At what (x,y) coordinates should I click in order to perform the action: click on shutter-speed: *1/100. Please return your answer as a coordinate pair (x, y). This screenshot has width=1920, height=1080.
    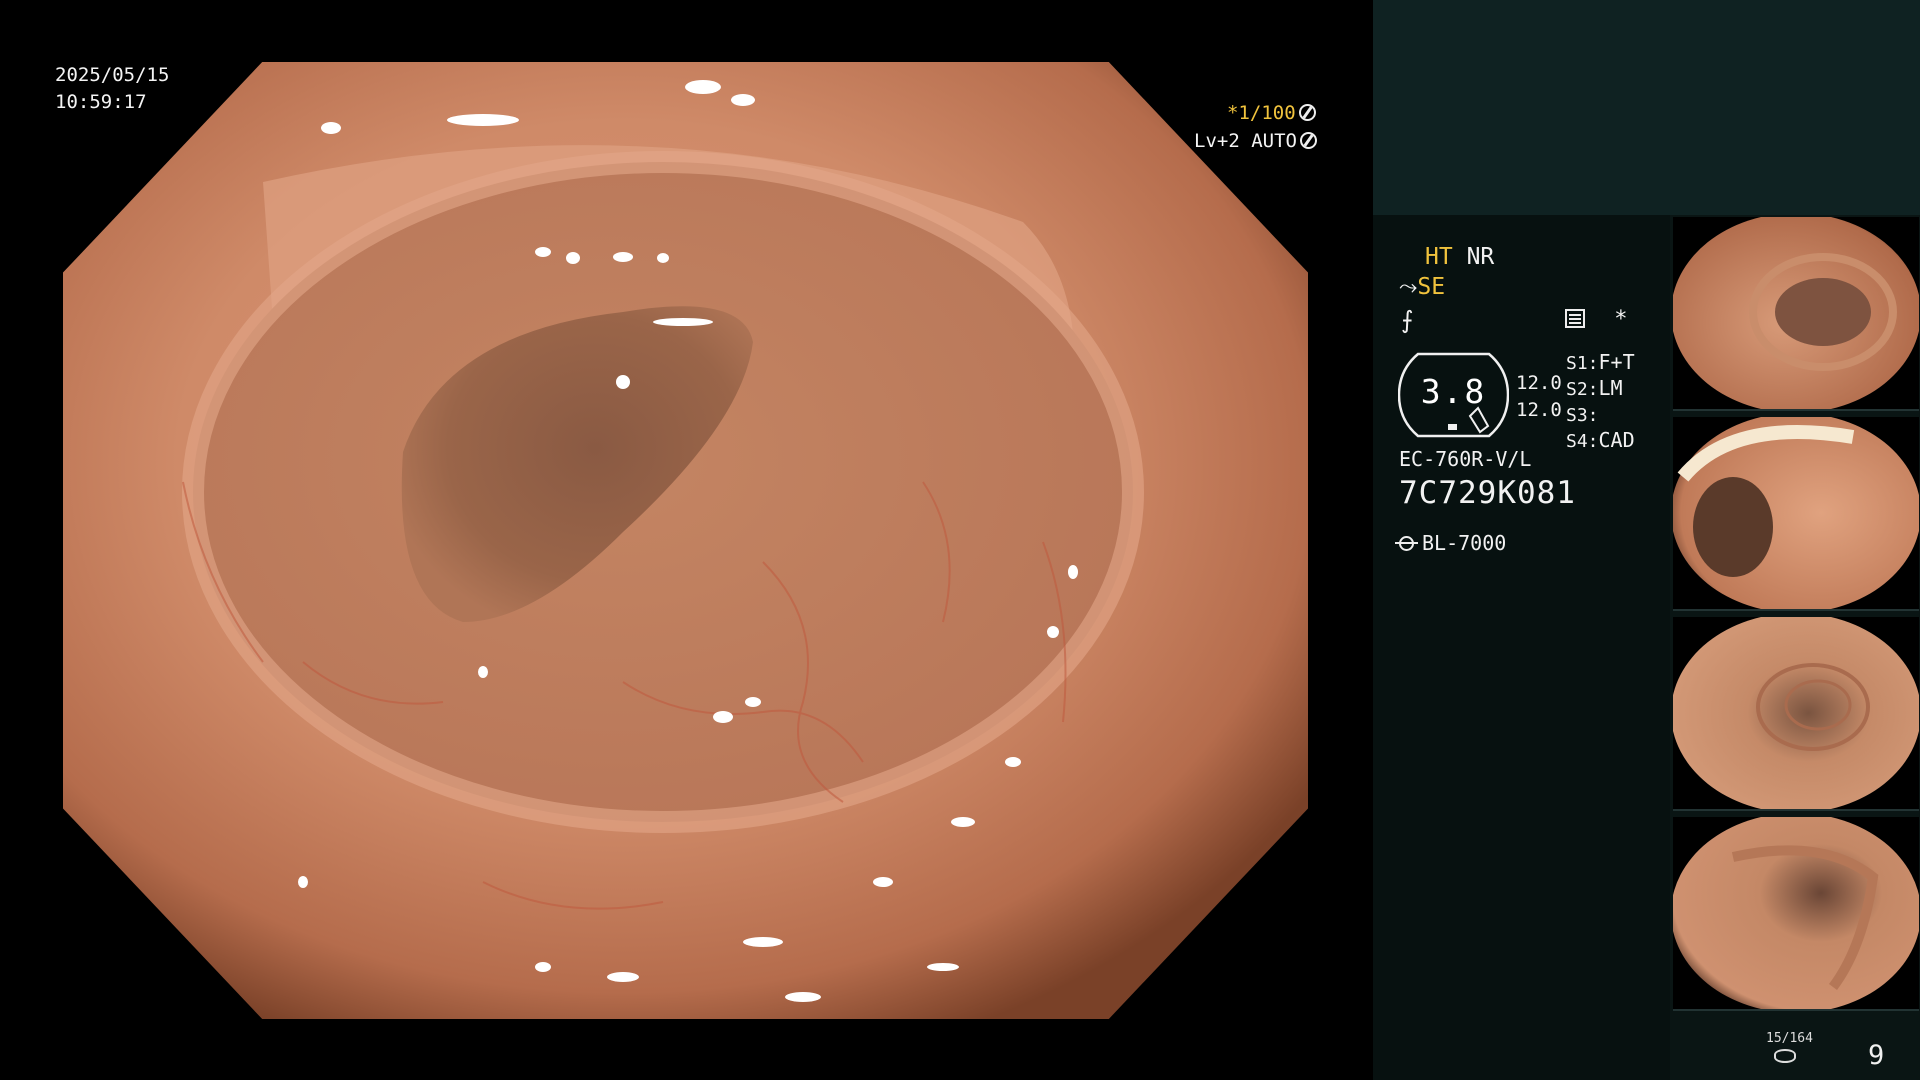
    Looking at the image, I should click on (1271, 113).